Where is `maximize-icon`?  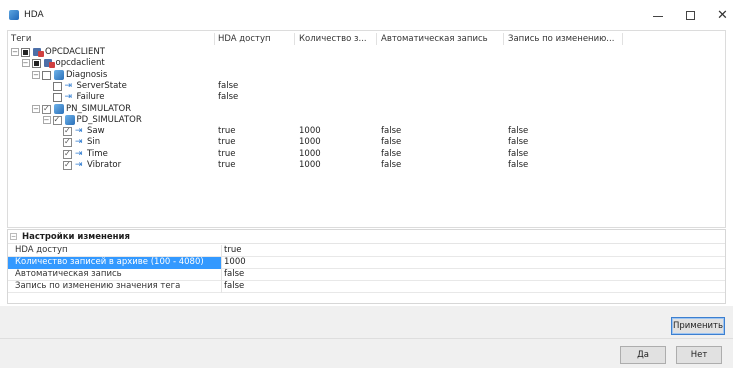 maximize-icon is located at coordinates (690, 15).